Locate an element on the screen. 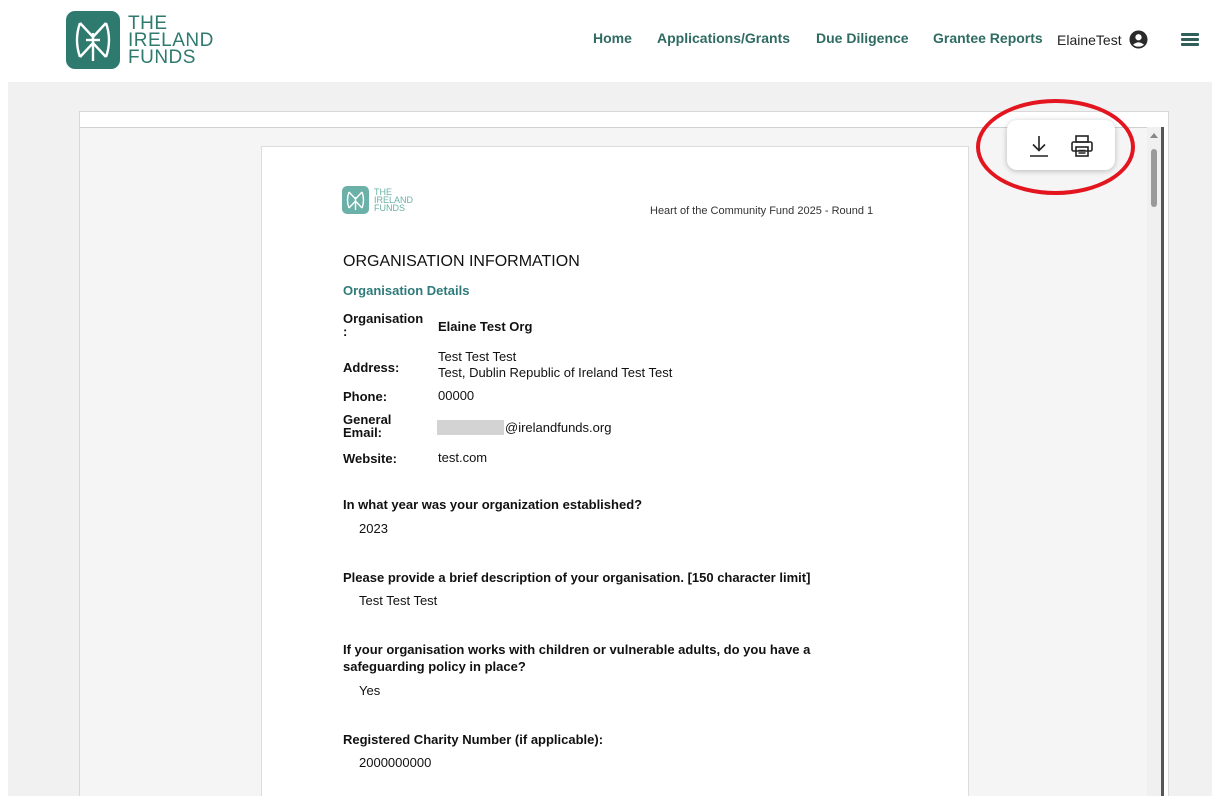  red-highlight-circle is located at coordinates (1055, 147).